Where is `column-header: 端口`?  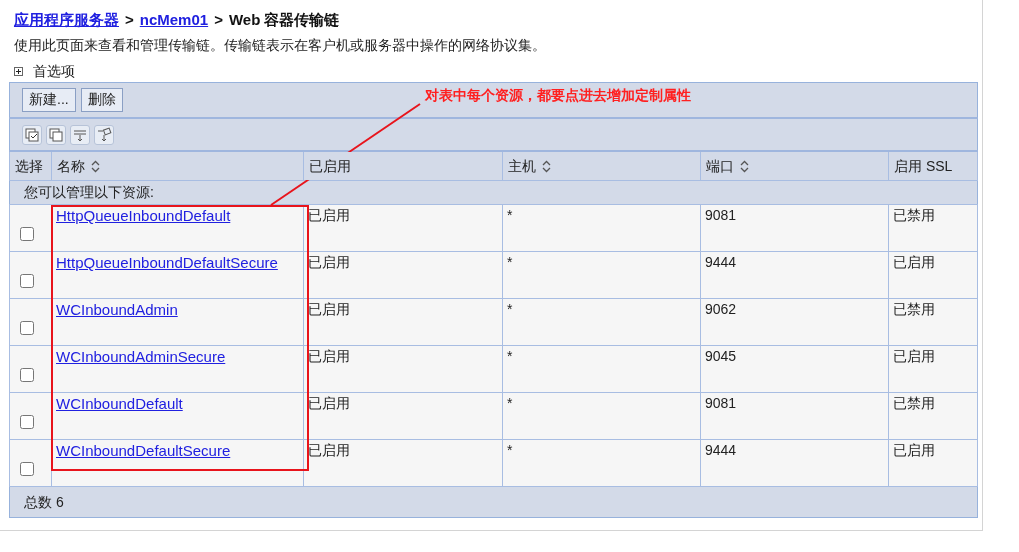 column-header: 端口 is located at coordinates (794, 166).